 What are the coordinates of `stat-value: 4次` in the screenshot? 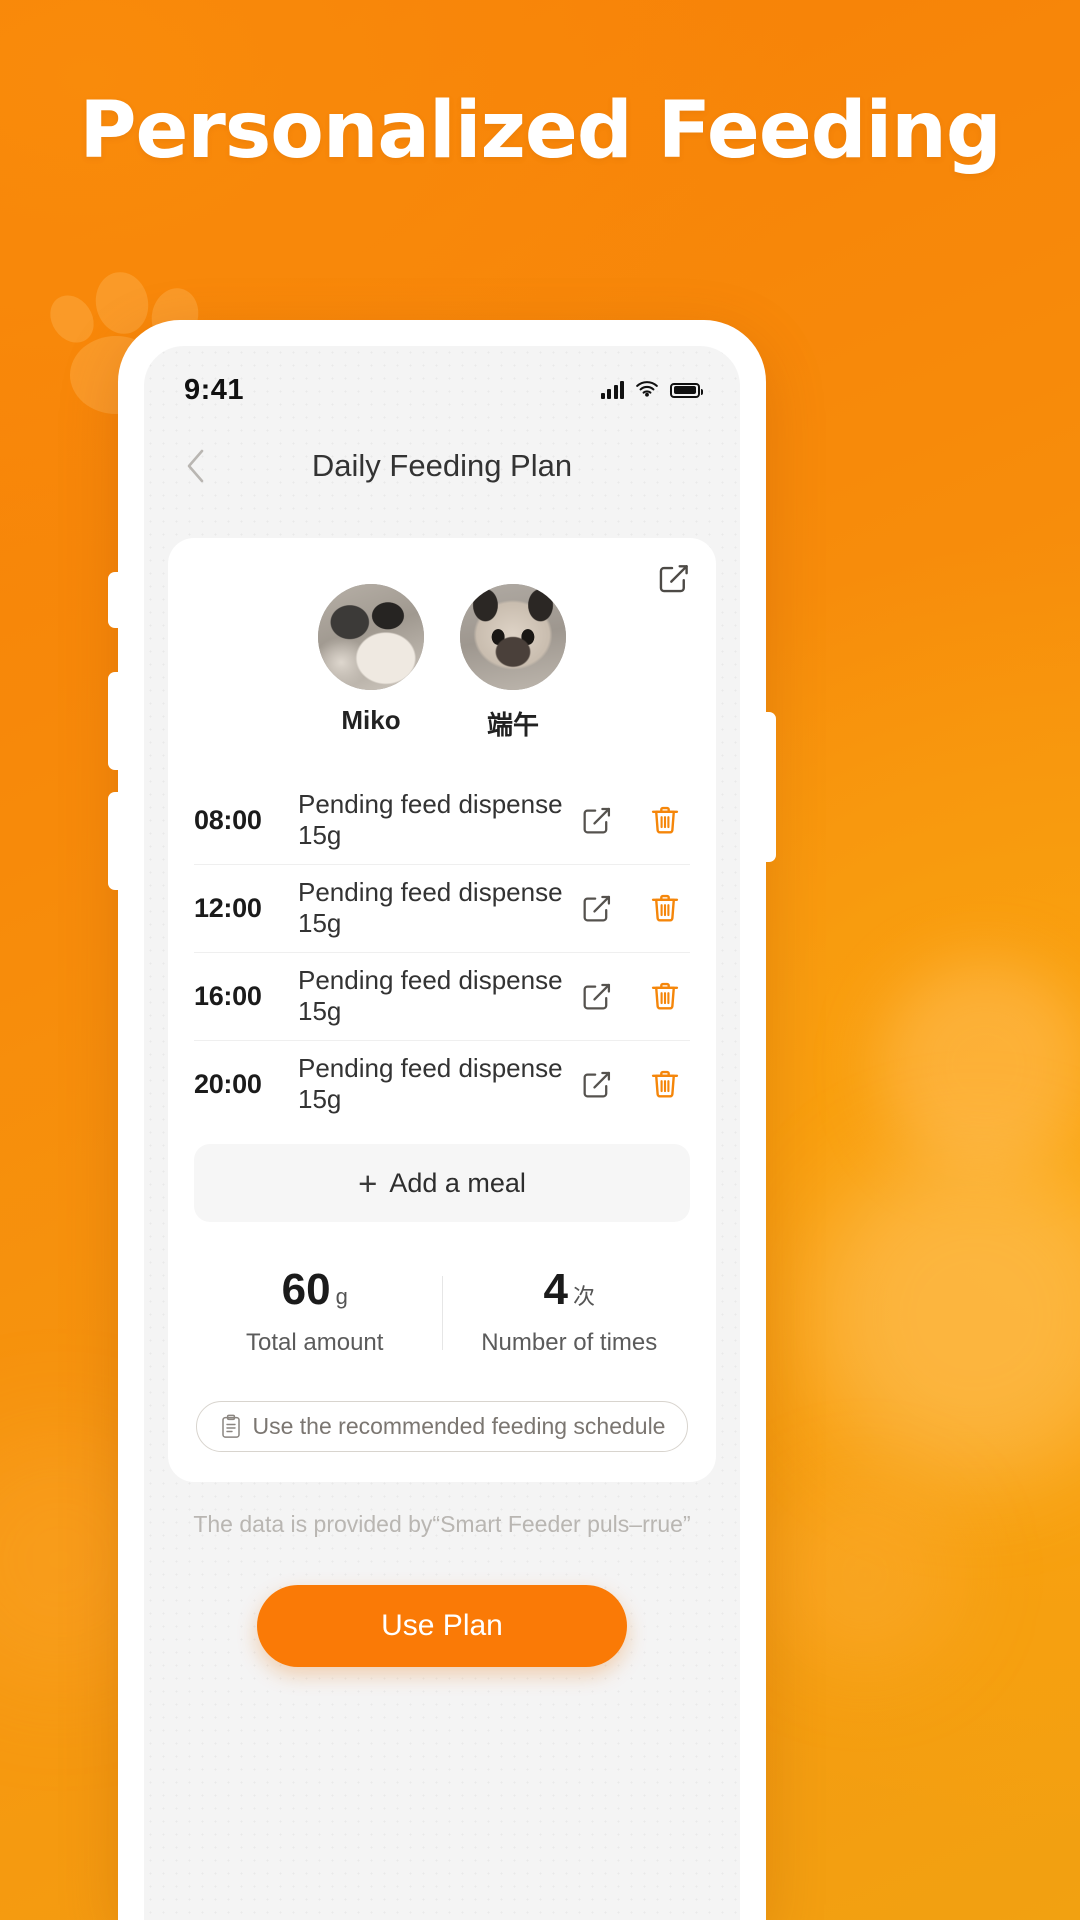 It's located at (570, 1290).